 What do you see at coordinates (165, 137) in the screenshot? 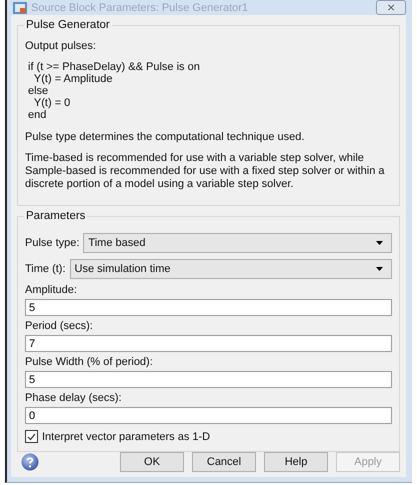
I see `description-text: Pulse type determines the computational technique used.` at bounding box center [165, 137].